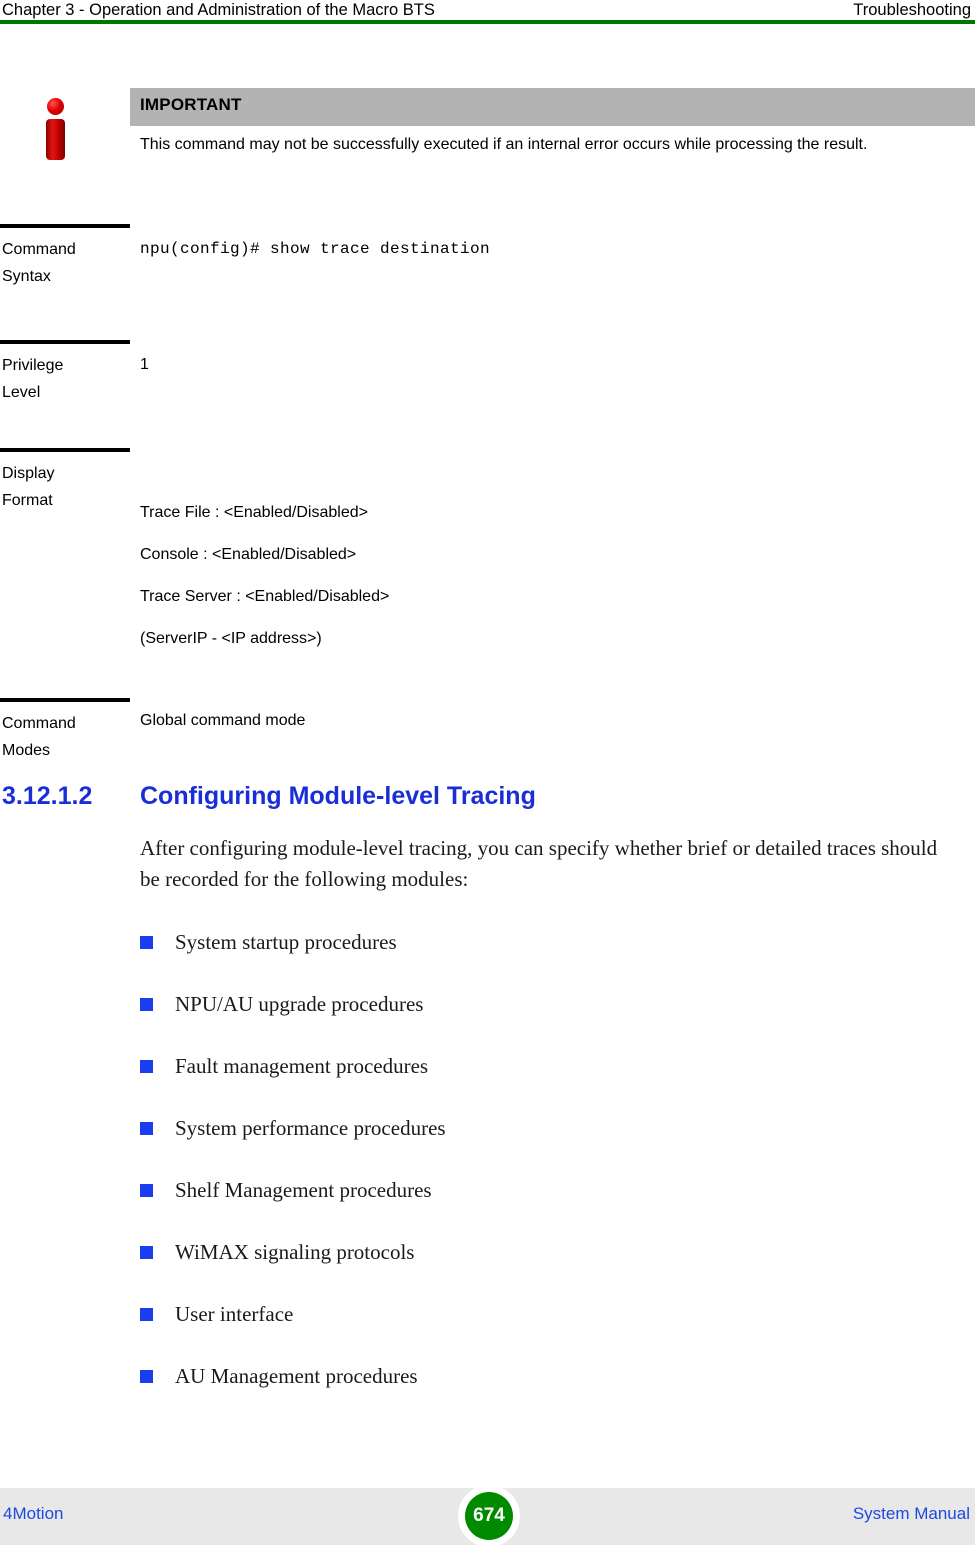  What do you see at coordinates (487, 22) in the screenshot?
I see `header-divider-rule` at bounding box center [487, 22].